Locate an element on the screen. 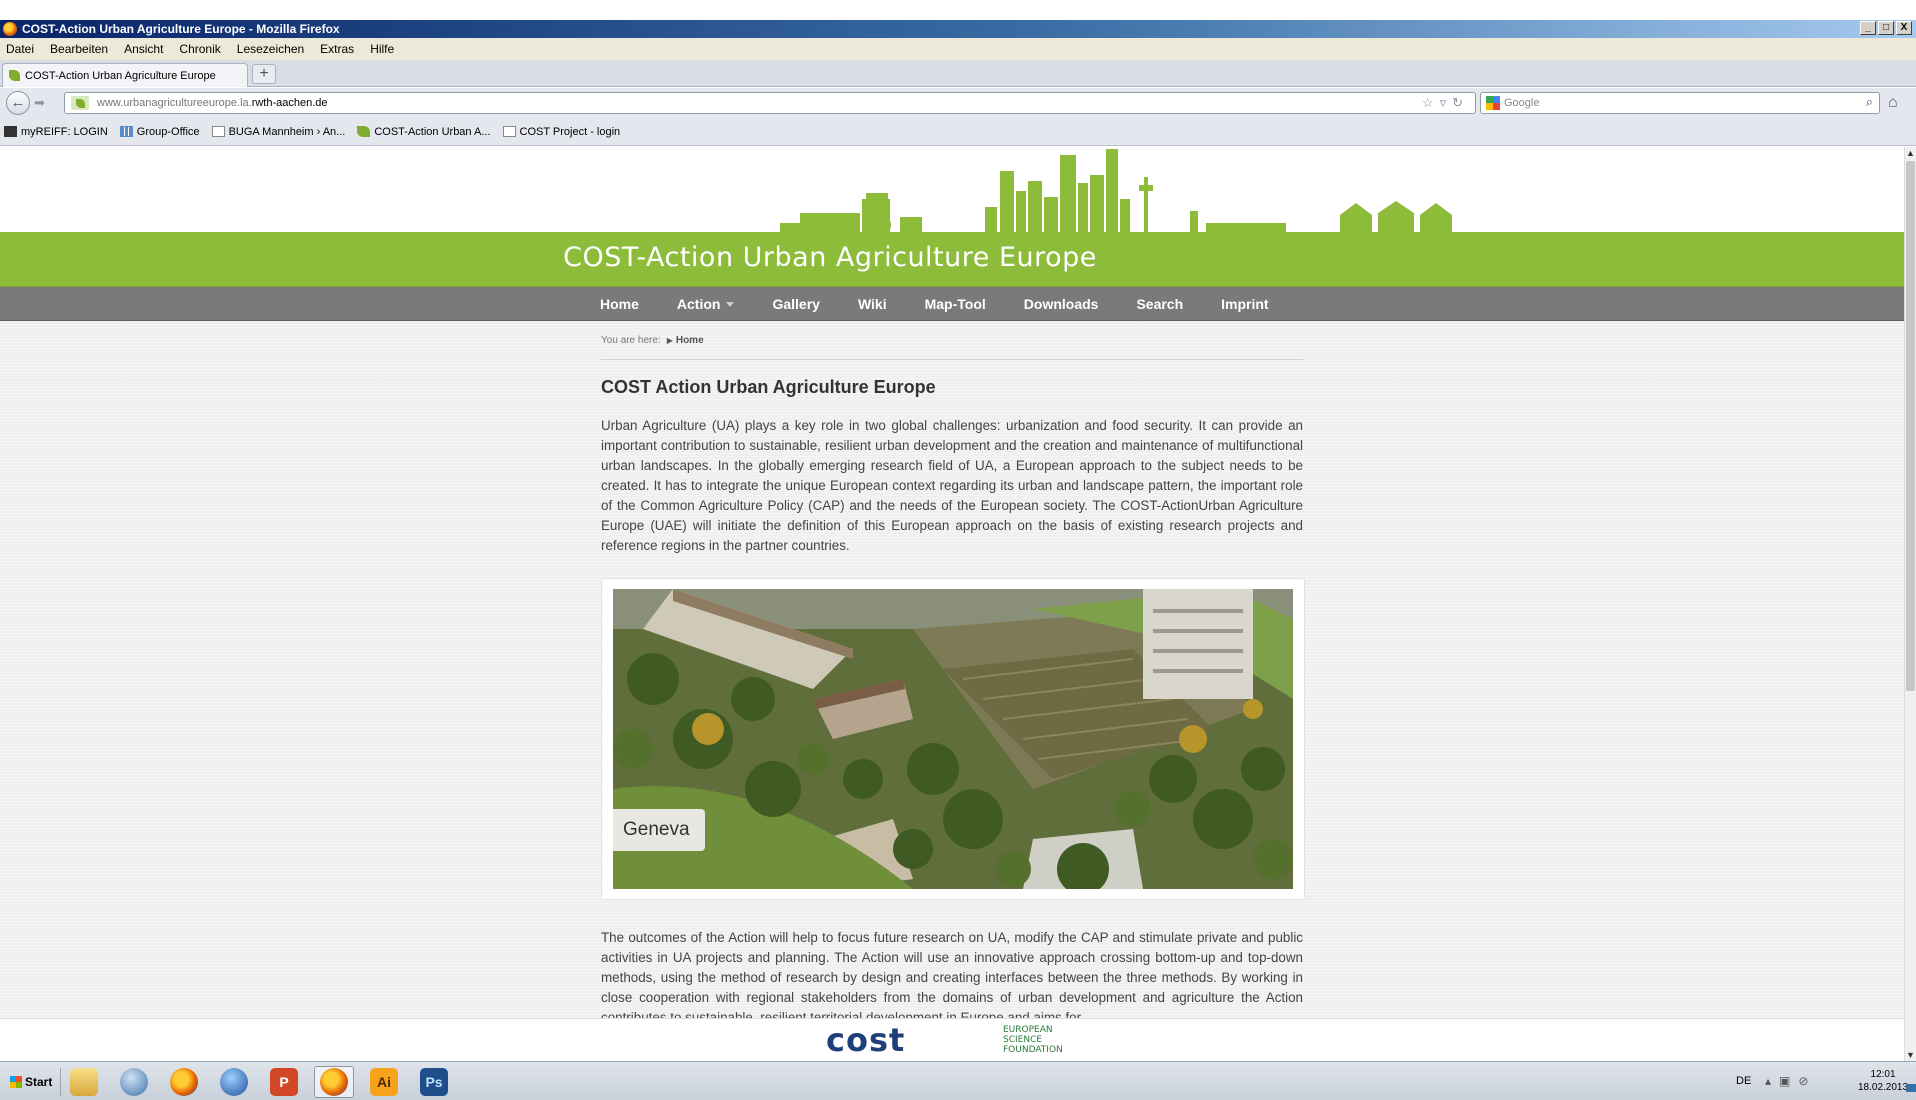  vertical-scrollbar: ▲ ▼ is located at coordinates (1910, 604).